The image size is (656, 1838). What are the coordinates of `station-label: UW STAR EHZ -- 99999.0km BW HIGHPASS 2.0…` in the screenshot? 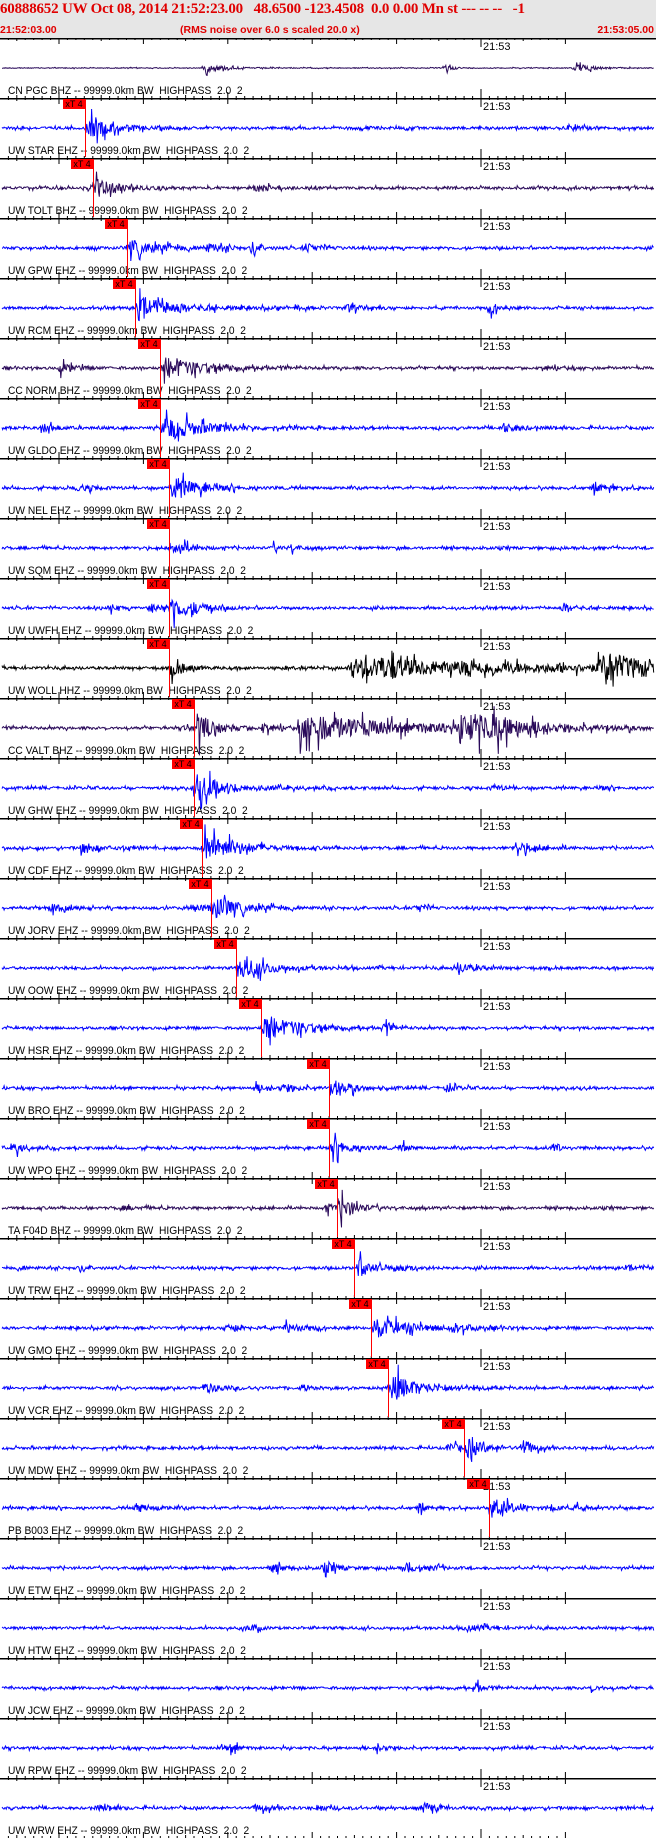 It's located at (129, 151).